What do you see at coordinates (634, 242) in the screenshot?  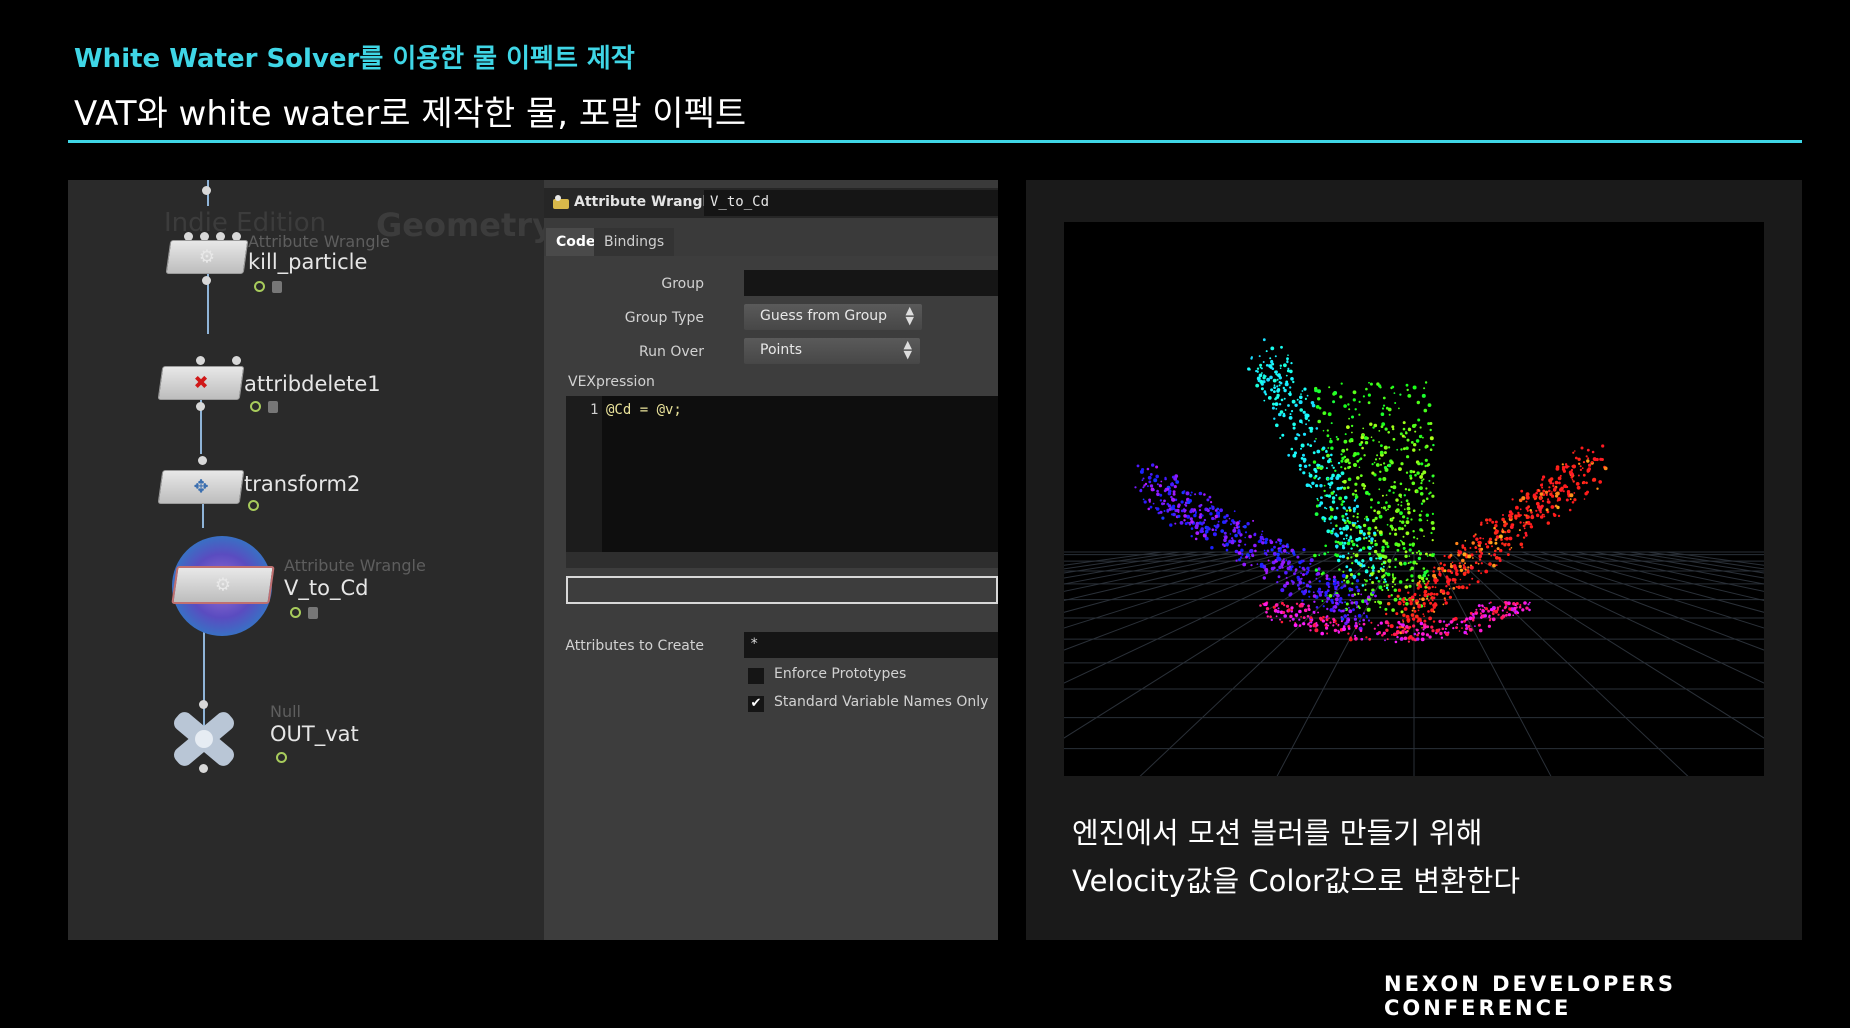 I see `tab-bindings: Bindings` at bounding box center [634, 242].